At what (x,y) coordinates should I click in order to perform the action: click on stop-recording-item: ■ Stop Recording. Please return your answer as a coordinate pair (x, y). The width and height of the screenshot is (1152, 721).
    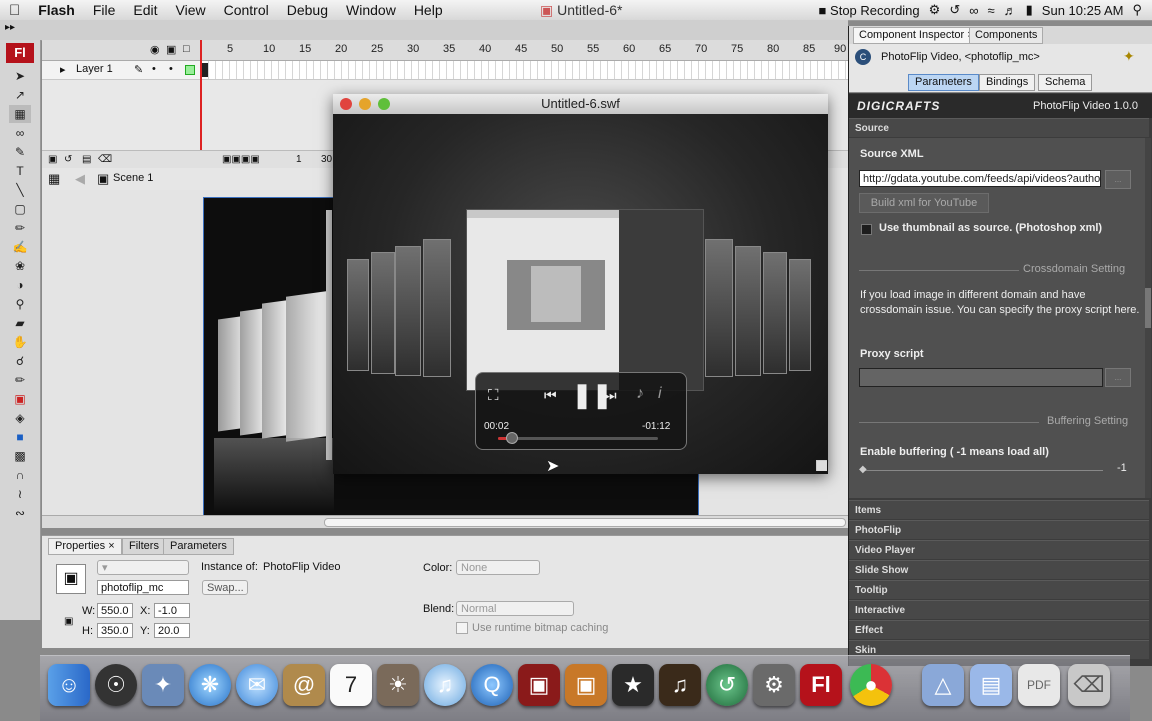
    Looking at the image, I should click on (869, 10).